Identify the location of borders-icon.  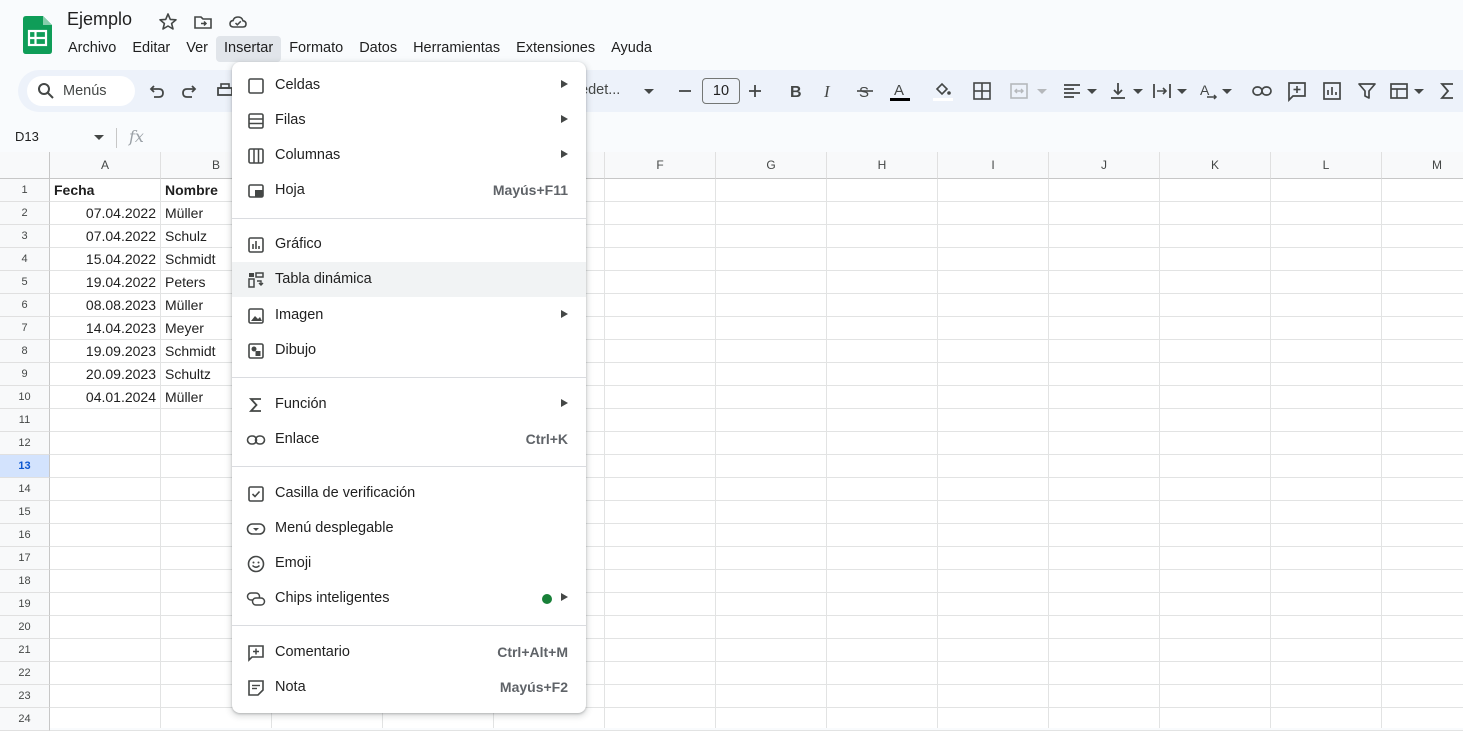
(982, 91).